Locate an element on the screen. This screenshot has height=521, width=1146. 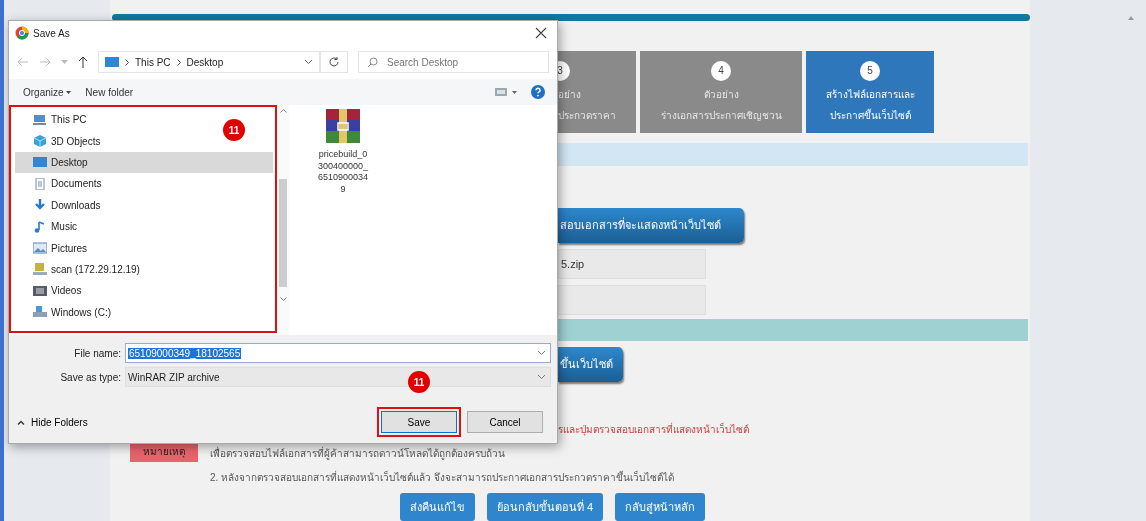
step-tab: 3 อย่าง ประกวดราคา is located at coordinates (597, 91).